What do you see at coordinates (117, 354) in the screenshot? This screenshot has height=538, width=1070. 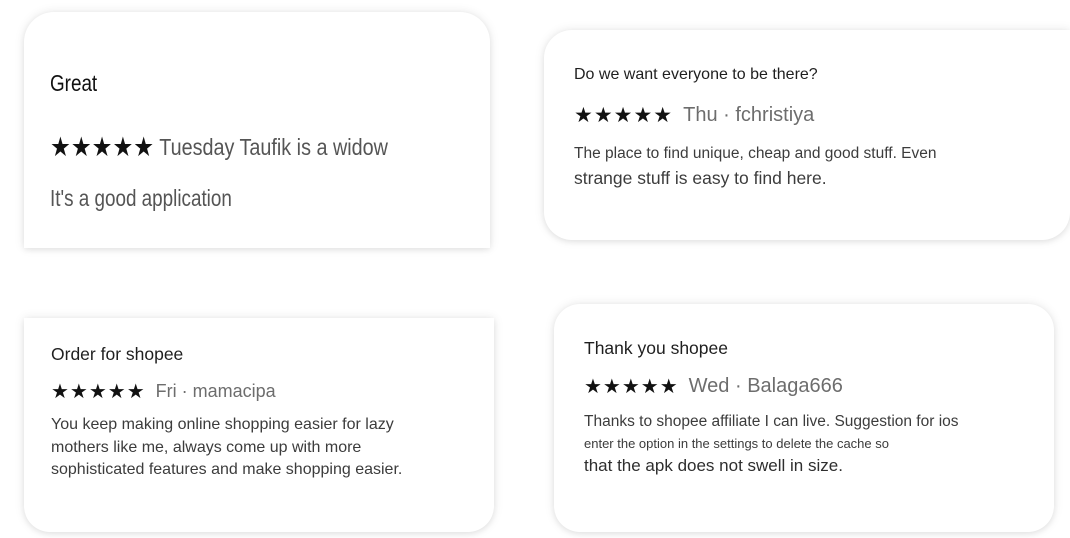 I see `review-title: Order for shopee` at bounding box center [117, 354].